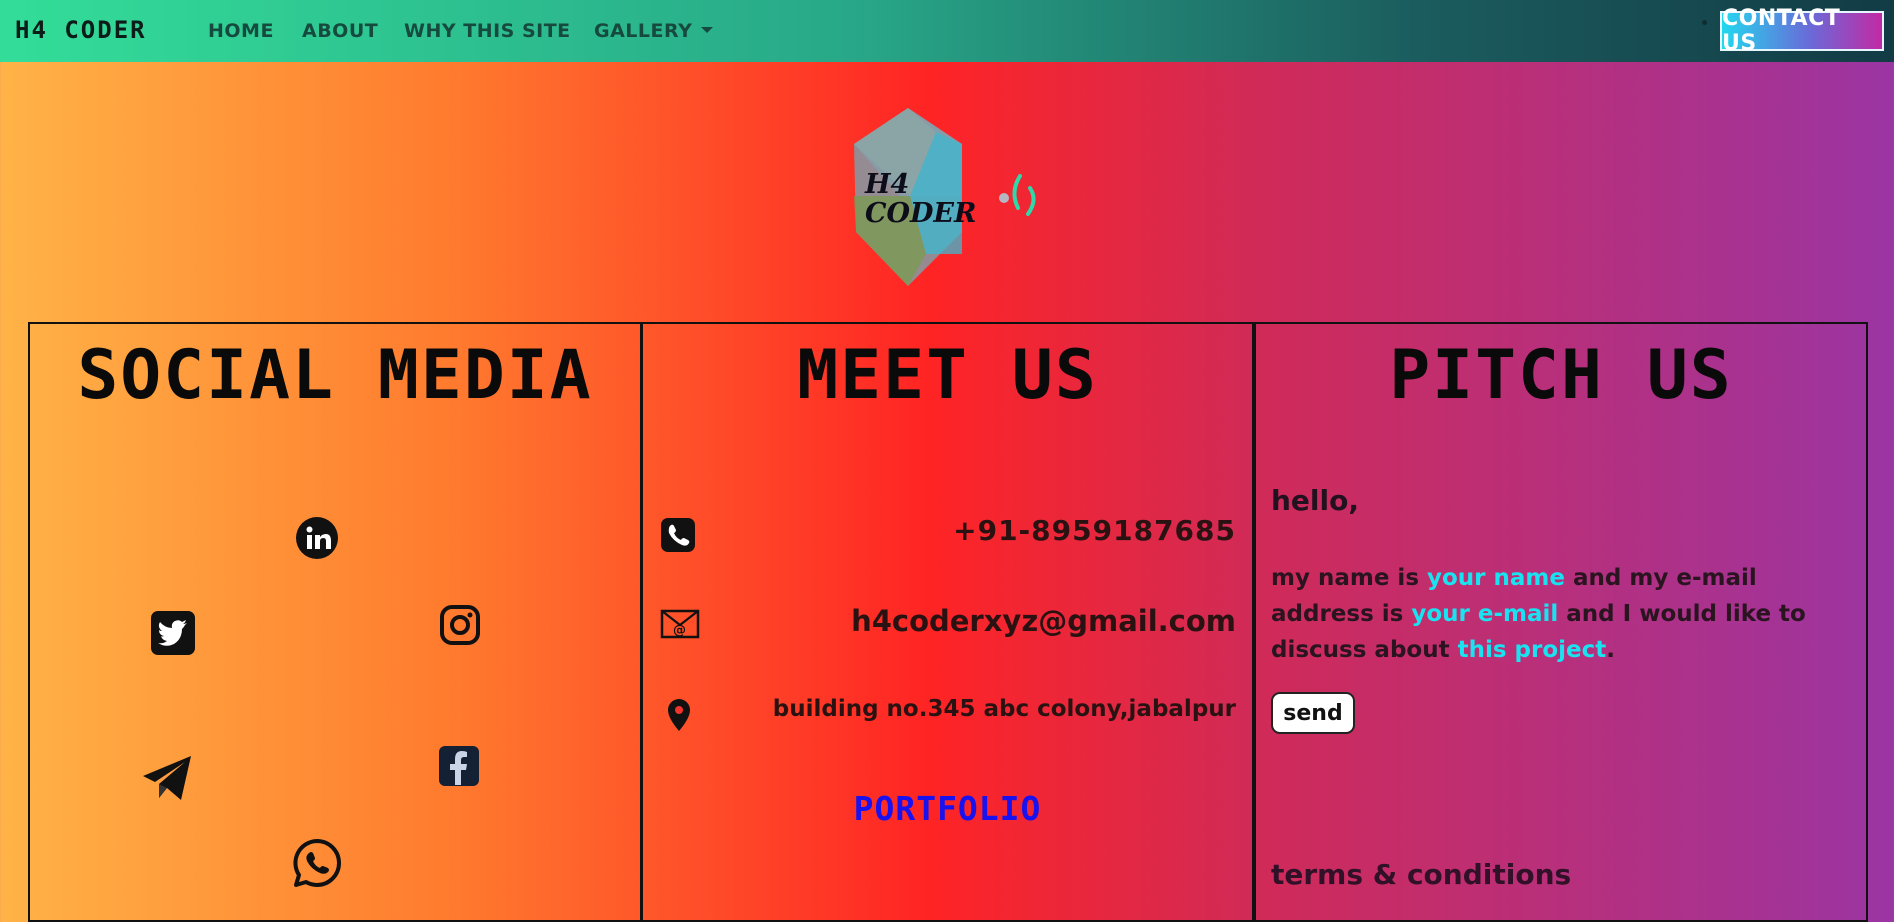  Describe the element at coordinates (1802, 31) in the screenshot. I see `contact-us-button: CONTACT US` at that location.